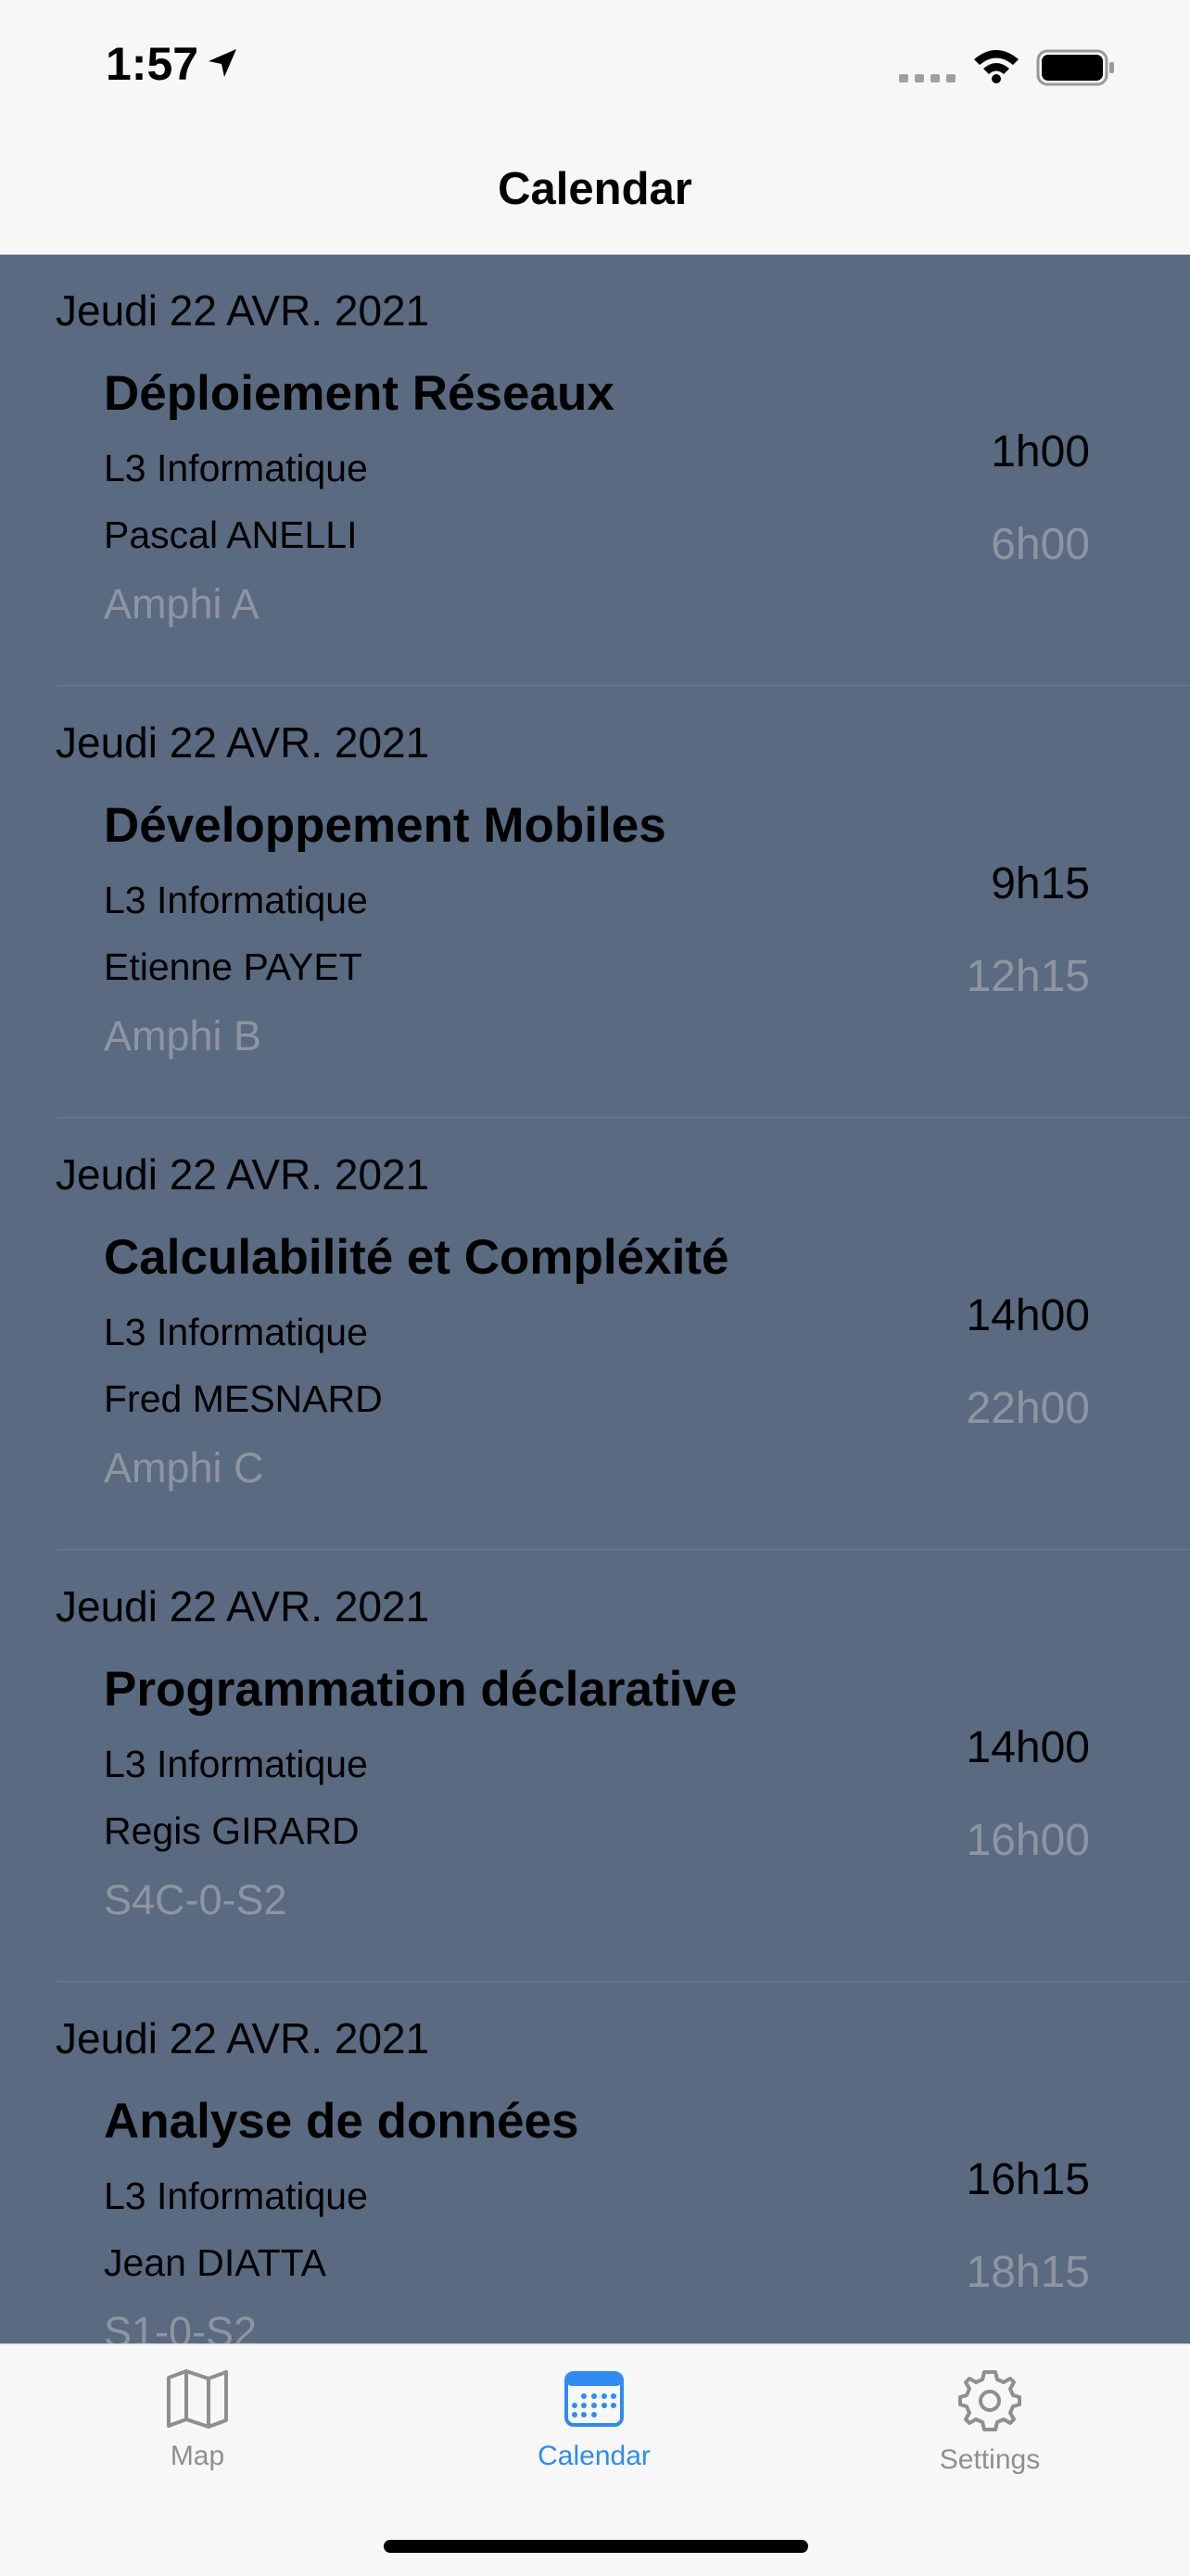 This screenshot has height=2576, width=1190. I want to click on course-room: S4C-0-S2, so click(195, 1899).